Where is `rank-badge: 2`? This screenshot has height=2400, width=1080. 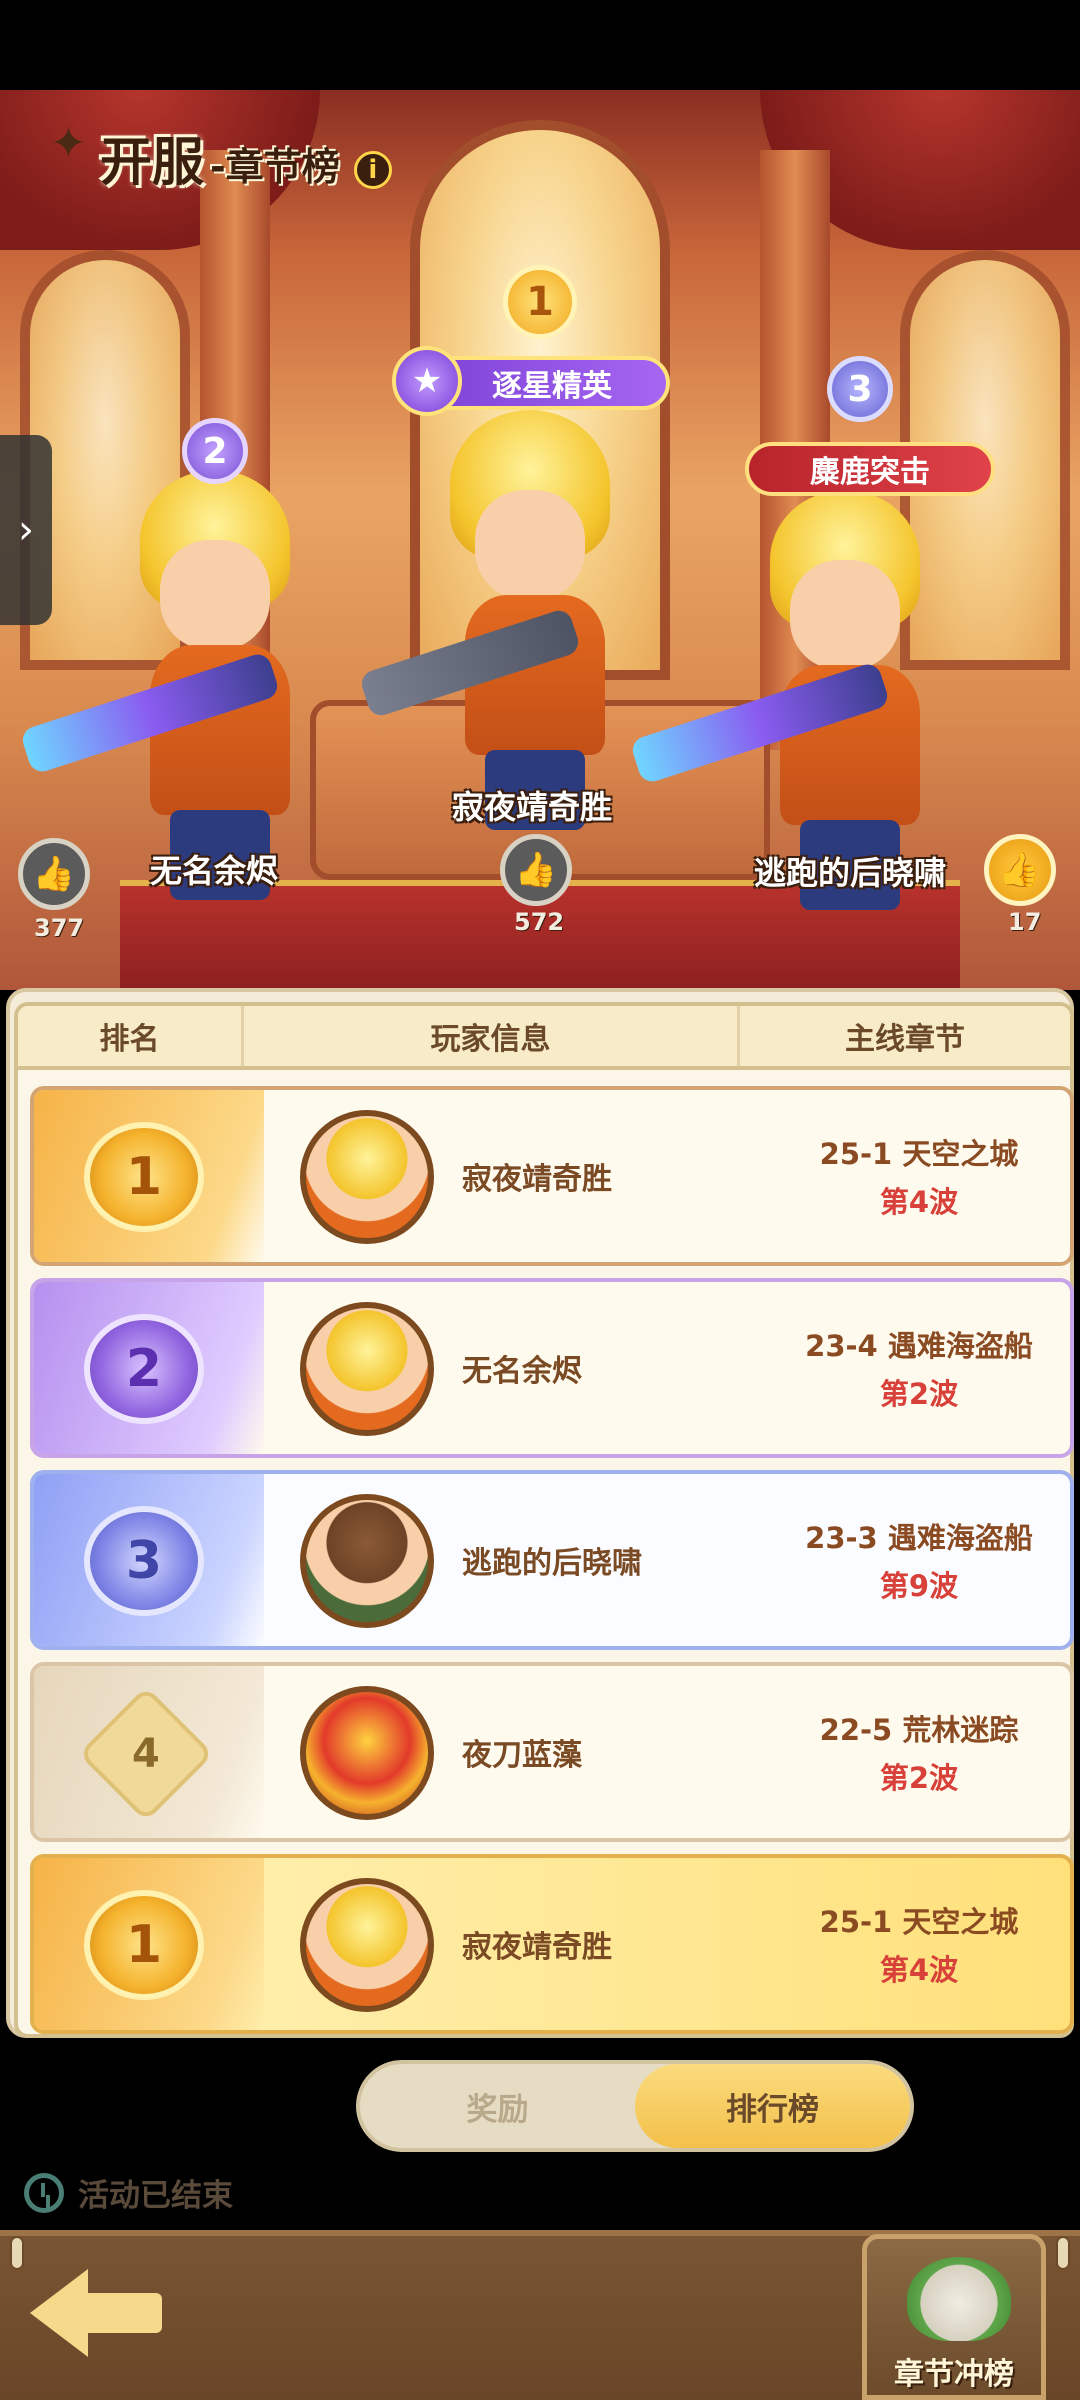
rank-badge: 2 is located at coordinates (144, 1369).